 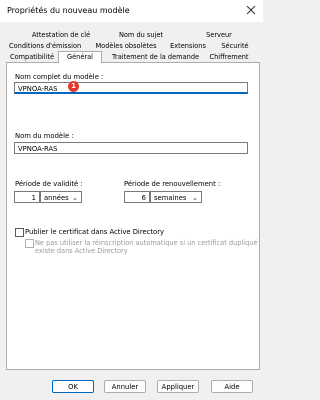 I want to click on validity-unit-value: années, so click(x=56, y=198).